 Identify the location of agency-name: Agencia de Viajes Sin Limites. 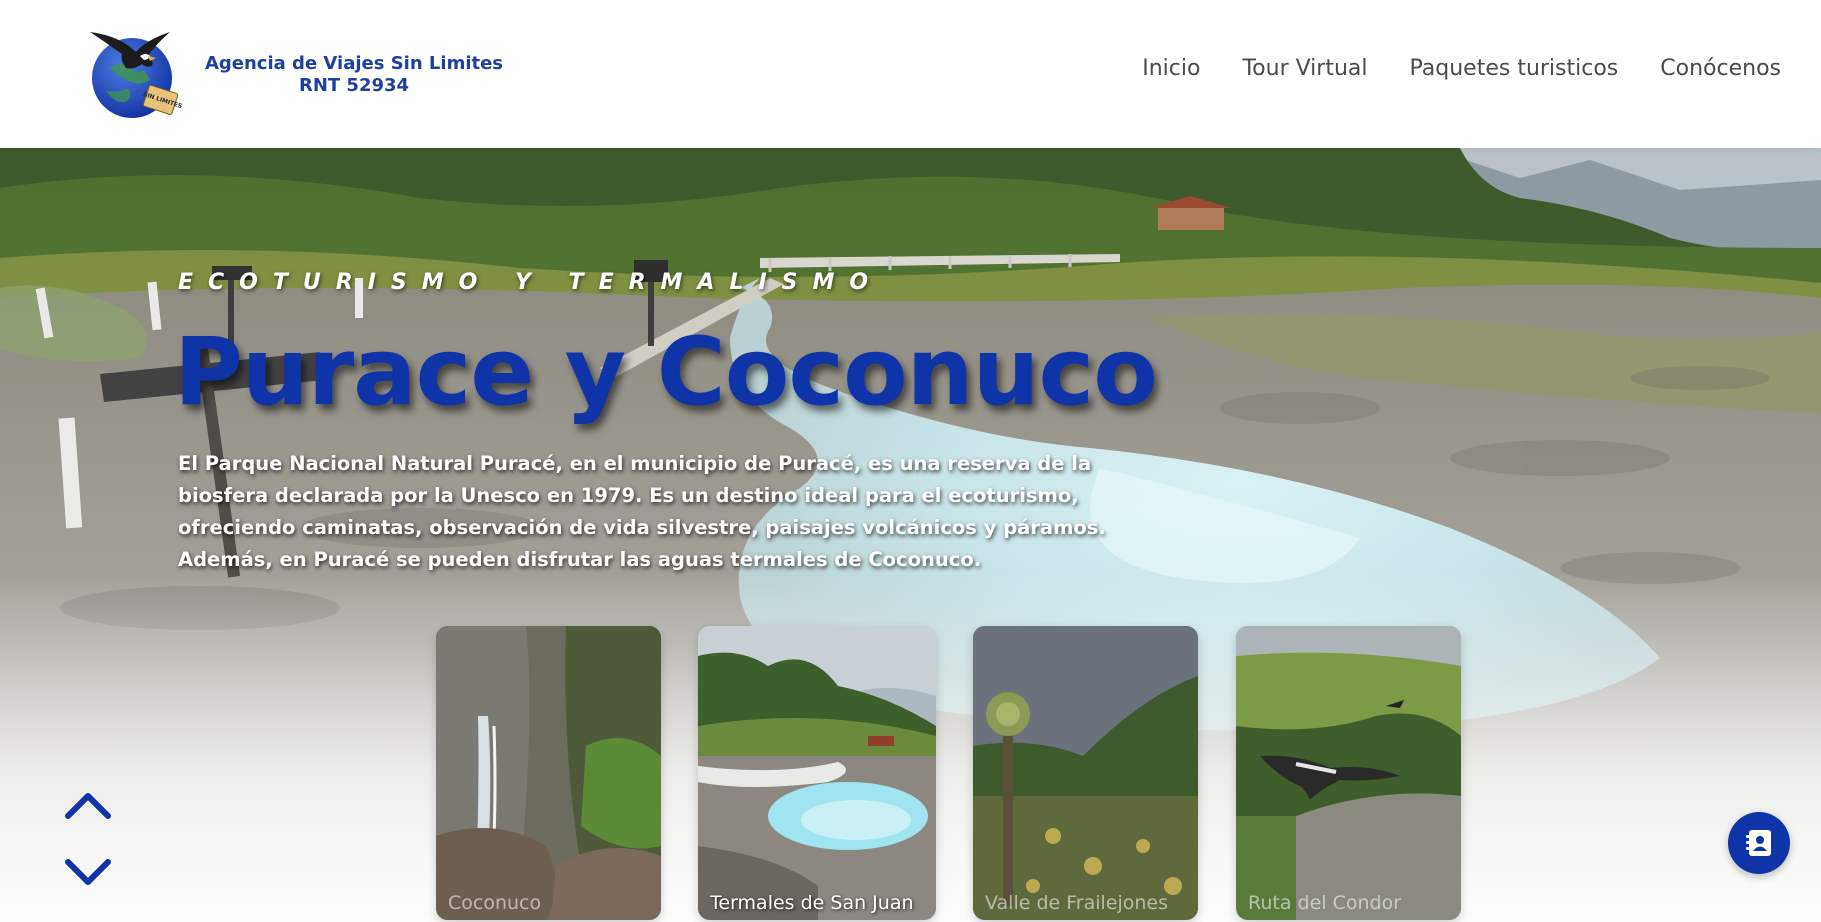
(354, 63).